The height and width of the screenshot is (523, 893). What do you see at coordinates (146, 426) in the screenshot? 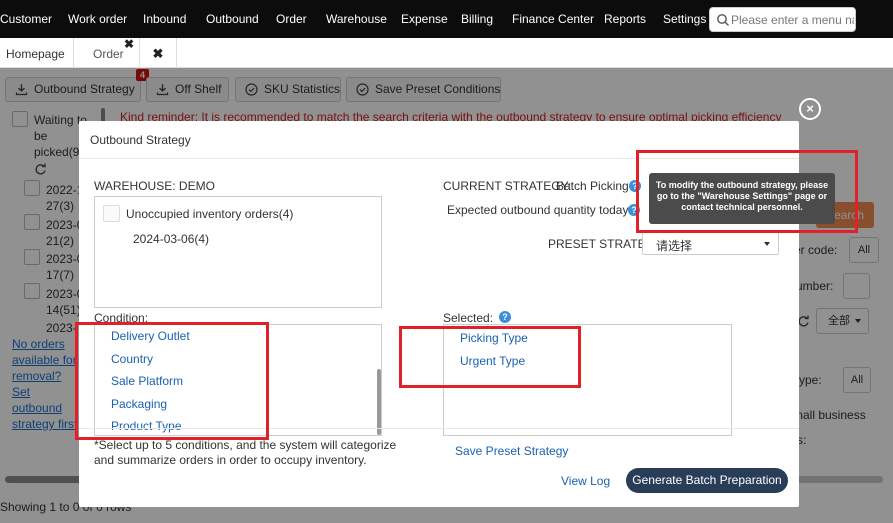
I see `condition-item: Product Type` at bounding box center [146, 426].